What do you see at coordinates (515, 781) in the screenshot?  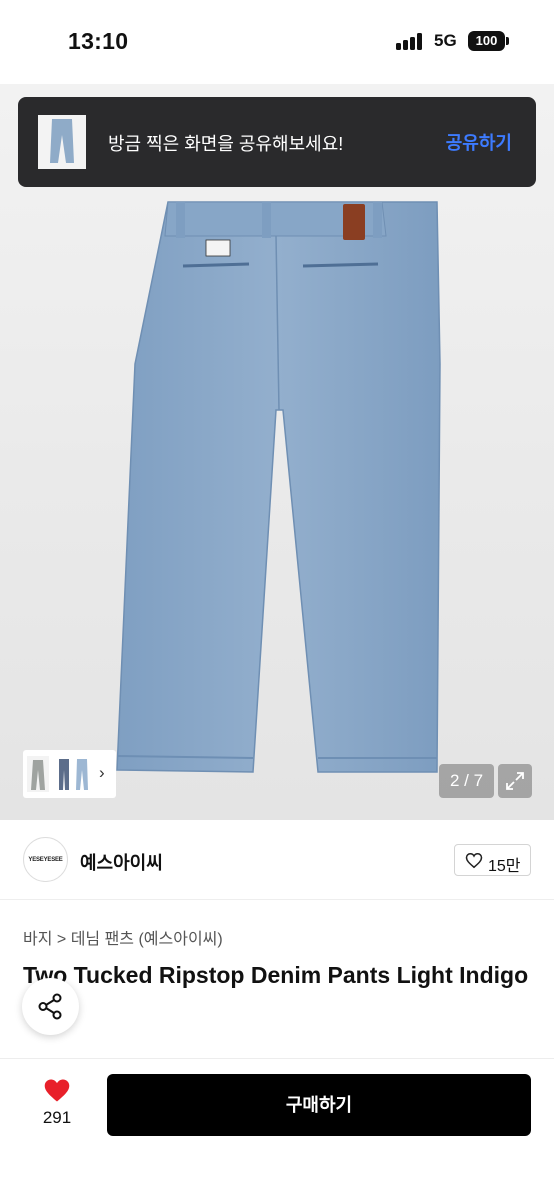 I see `expand-icon` at bounding box center [515, 781].